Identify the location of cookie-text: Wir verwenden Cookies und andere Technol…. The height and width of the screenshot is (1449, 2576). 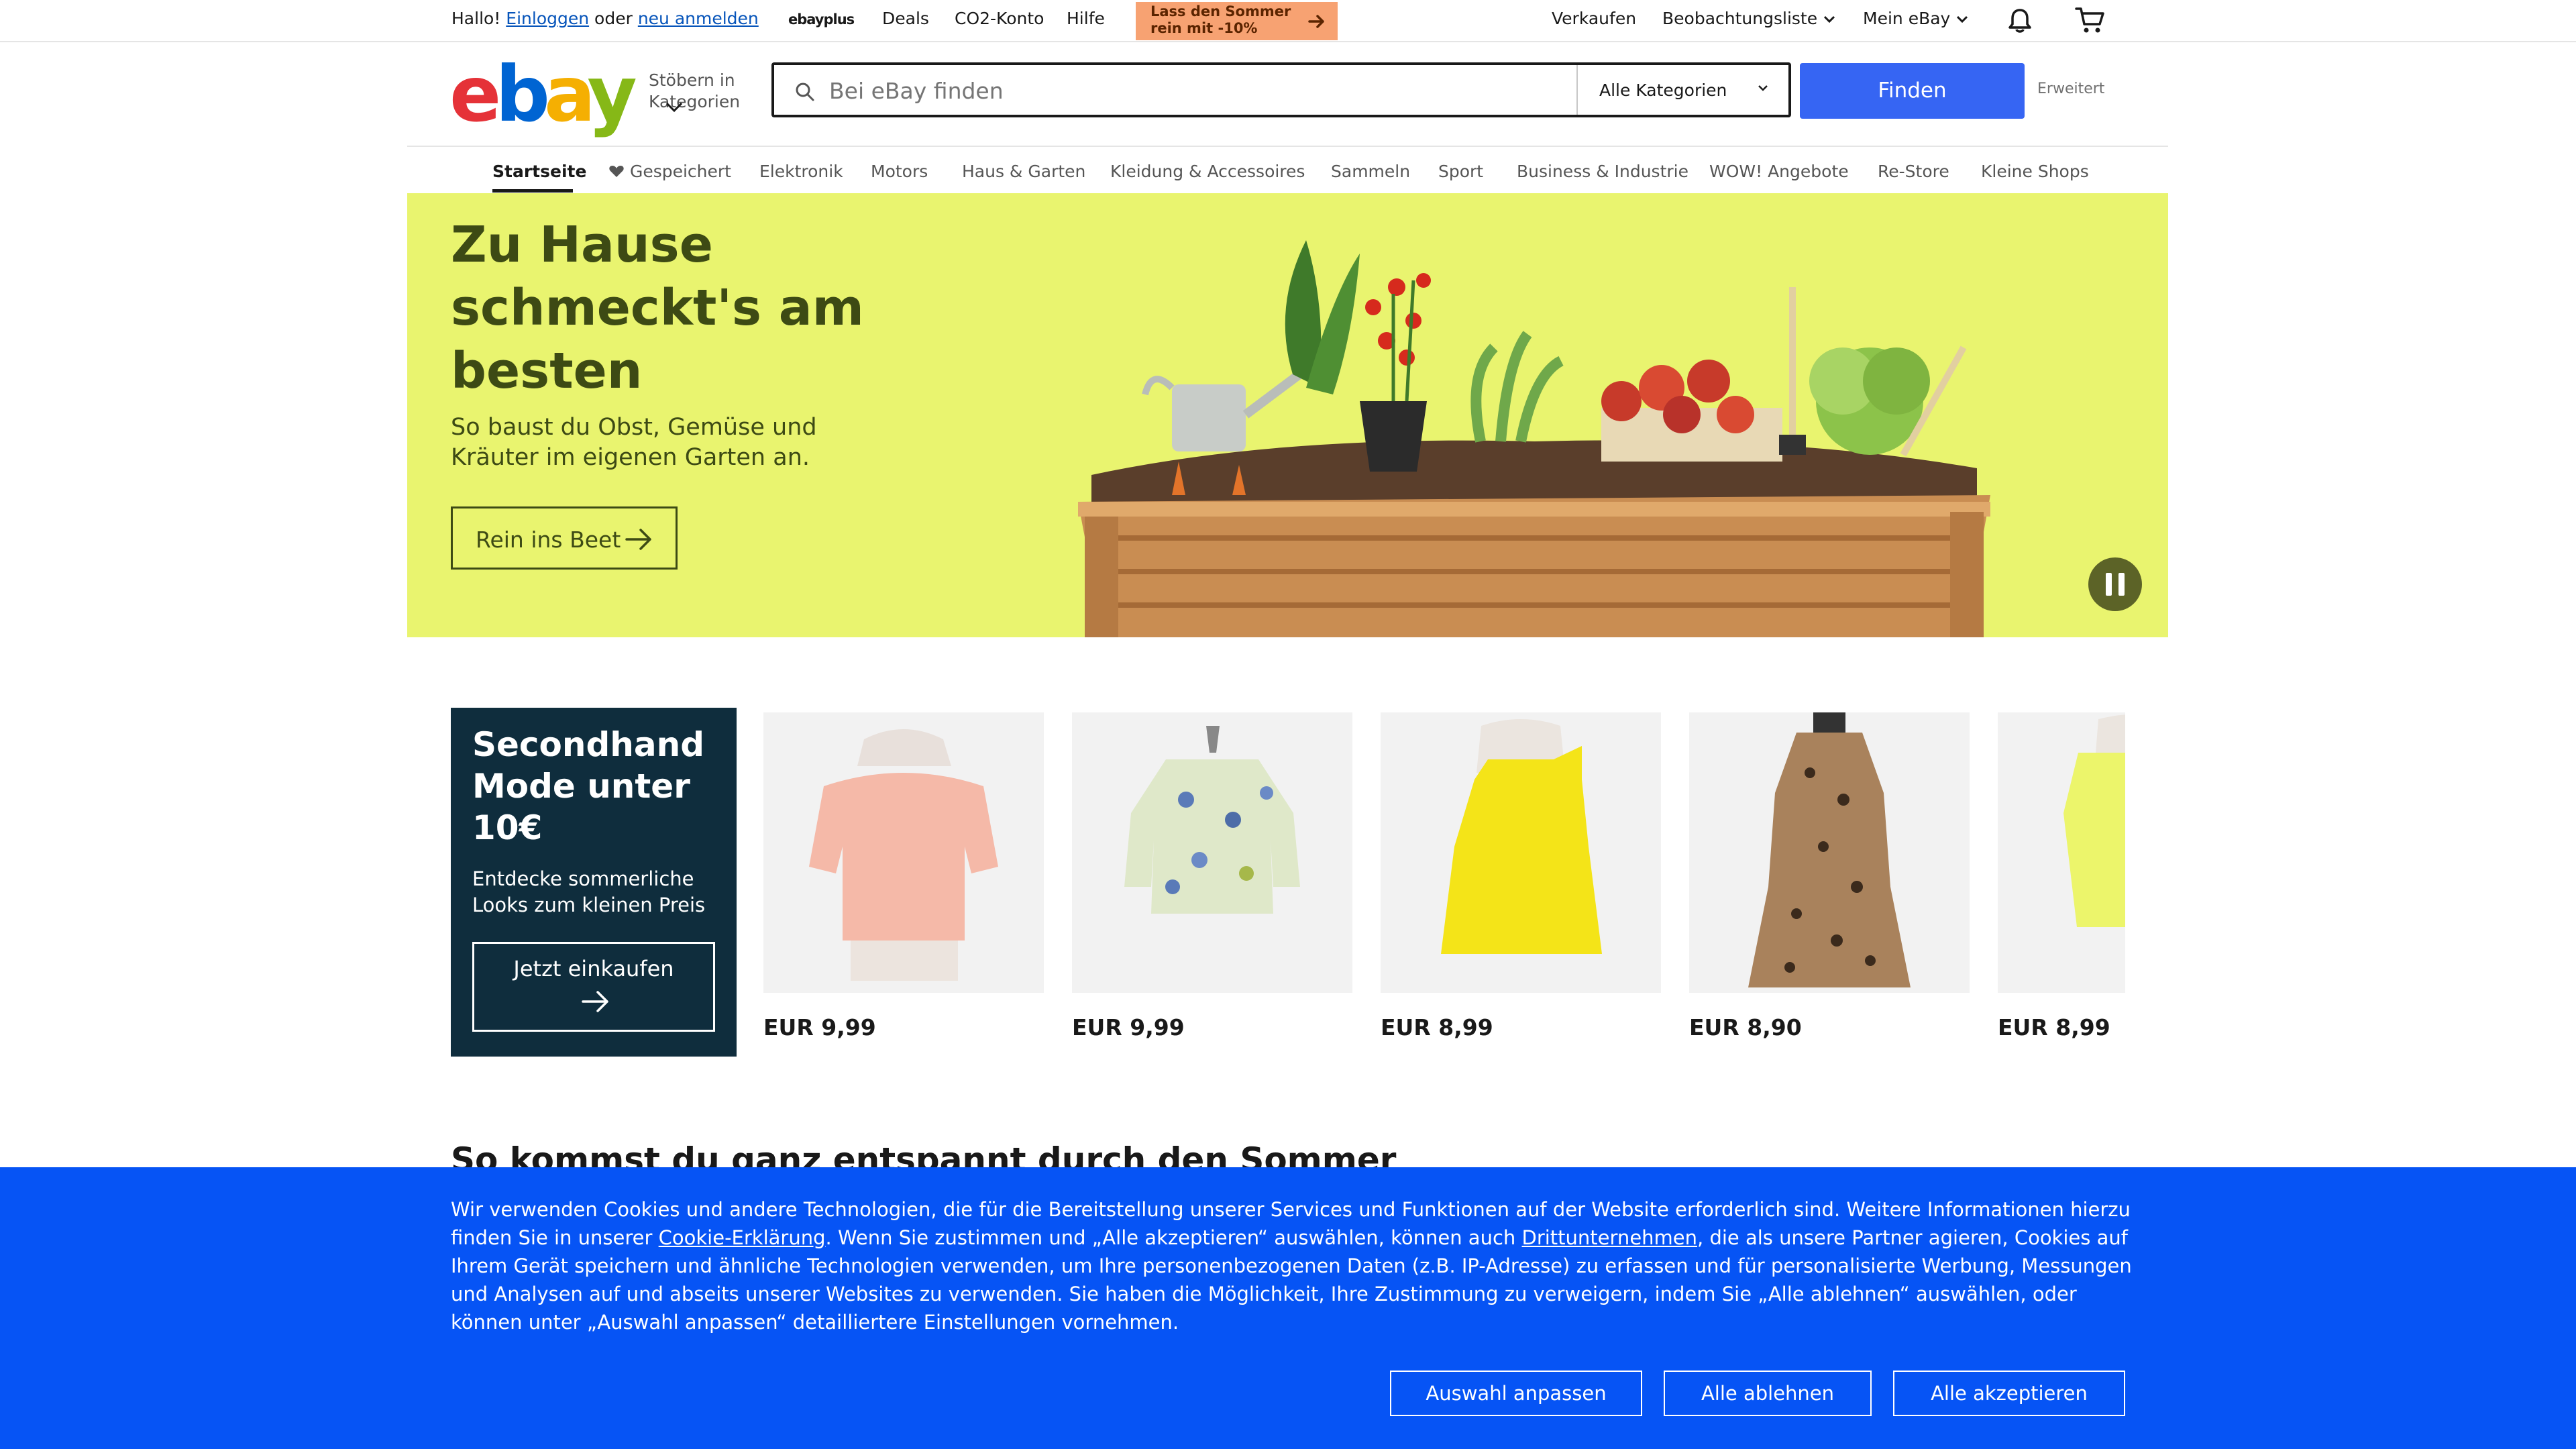
(1293, 1265).